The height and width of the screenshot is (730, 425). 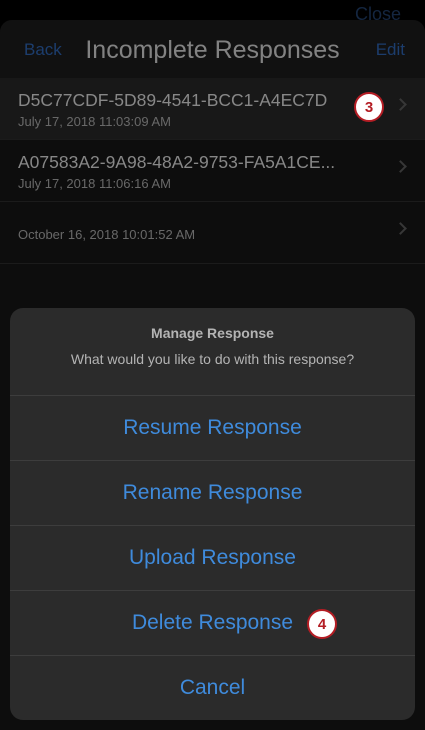 I want to click on resume-response-button: Resume Response, so click(x=212, y=428).